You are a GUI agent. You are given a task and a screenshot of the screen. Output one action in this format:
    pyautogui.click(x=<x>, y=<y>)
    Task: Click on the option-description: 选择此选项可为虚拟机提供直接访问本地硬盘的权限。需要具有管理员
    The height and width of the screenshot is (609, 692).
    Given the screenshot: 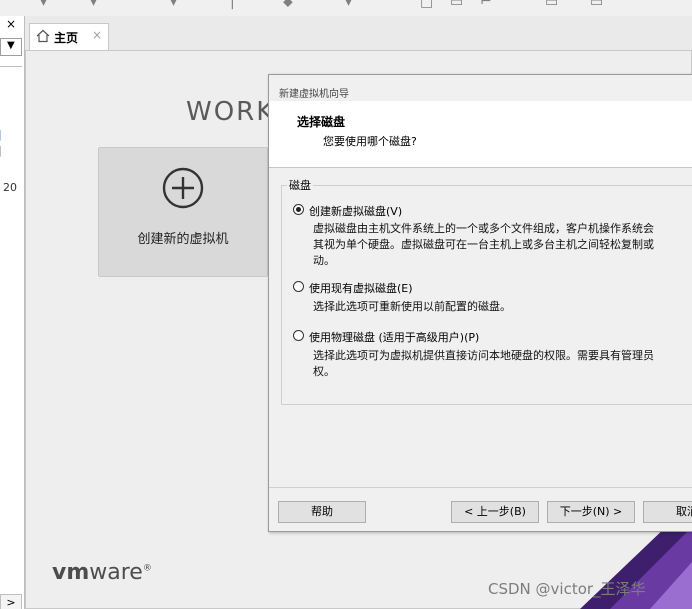 What is the action you would take?
    pyautogui.click(x=483, y=355)
    